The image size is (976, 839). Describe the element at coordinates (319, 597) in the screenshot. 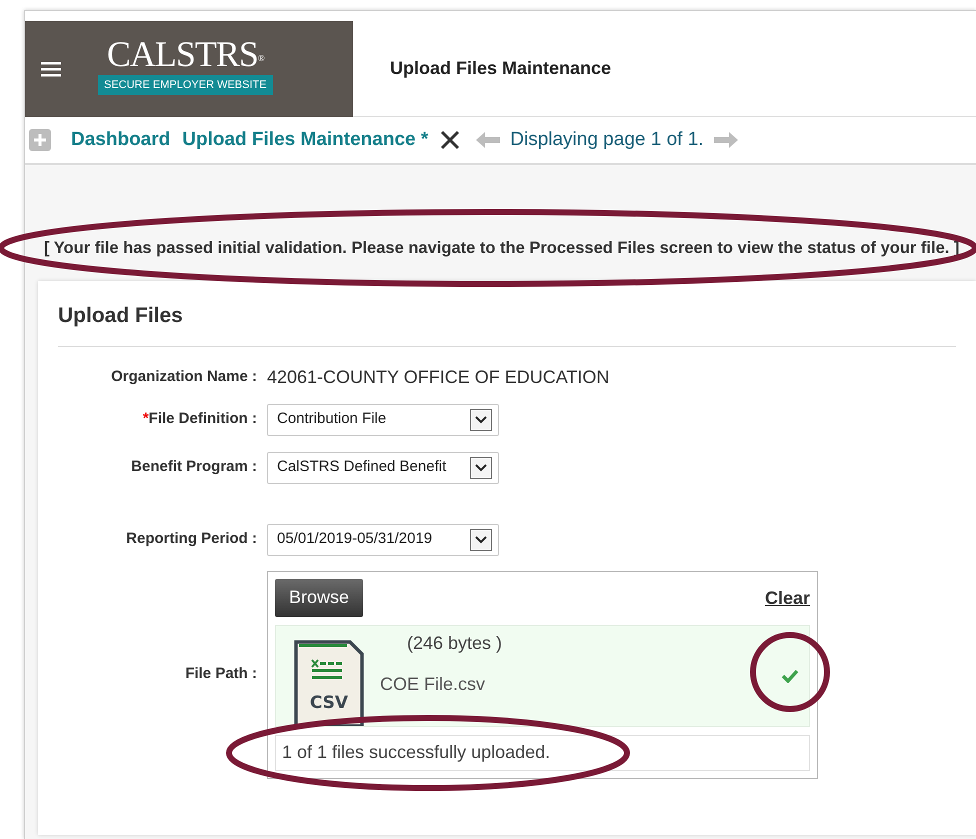

I see `browse-button: Browse` at that location.